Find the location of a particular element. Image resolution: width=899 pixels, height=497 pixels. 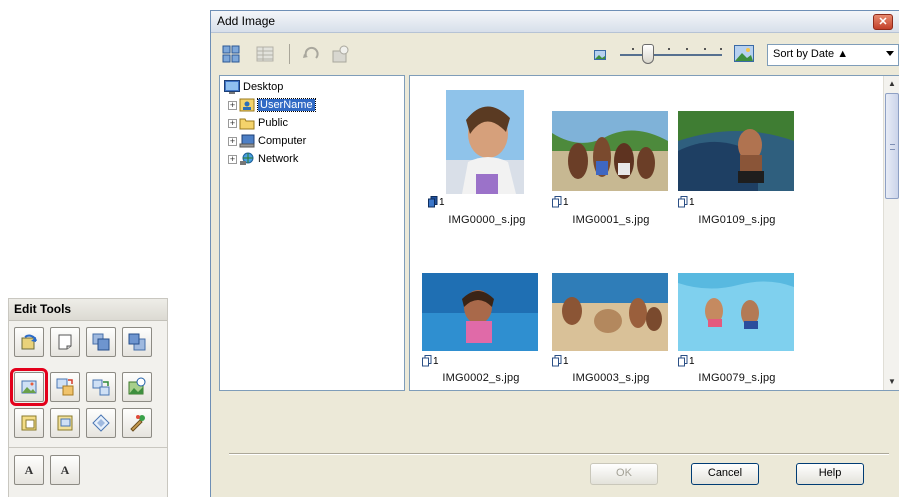

layout-shape-icon is located at coordinates (101, 423).